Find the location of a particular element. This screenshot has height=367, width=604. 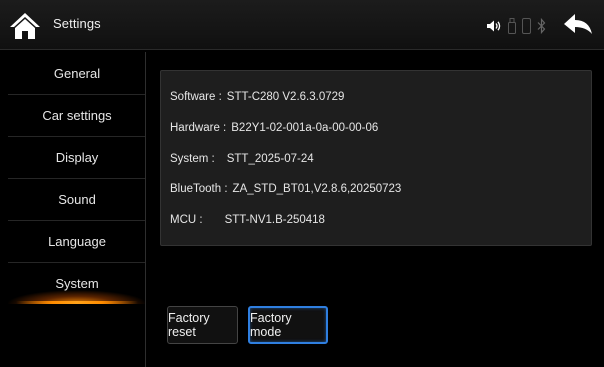

info-row-software: Software : STT-C280 V2.6.3.0729 is located at coordinates (257, 97).